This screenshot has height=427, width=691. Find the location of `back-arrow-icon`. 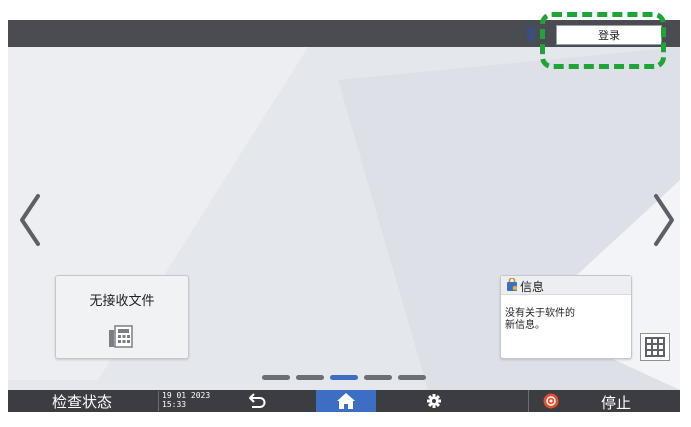

back-arrow-icon is located at coordinates (257, 400).